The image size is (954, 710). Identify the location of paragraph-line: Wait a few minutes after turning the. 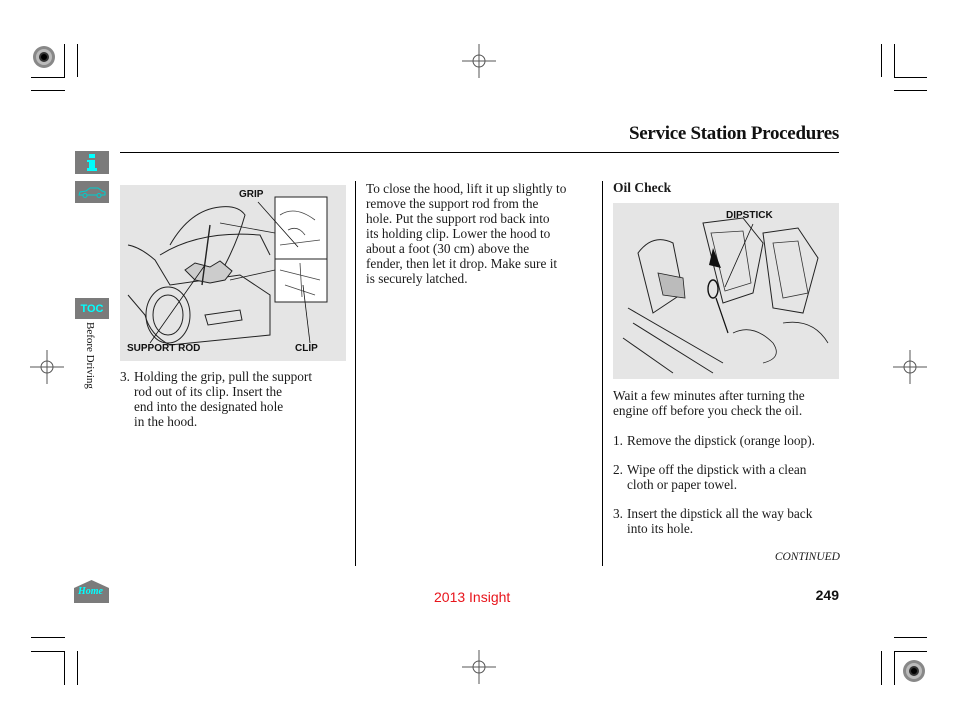
(709, 395).